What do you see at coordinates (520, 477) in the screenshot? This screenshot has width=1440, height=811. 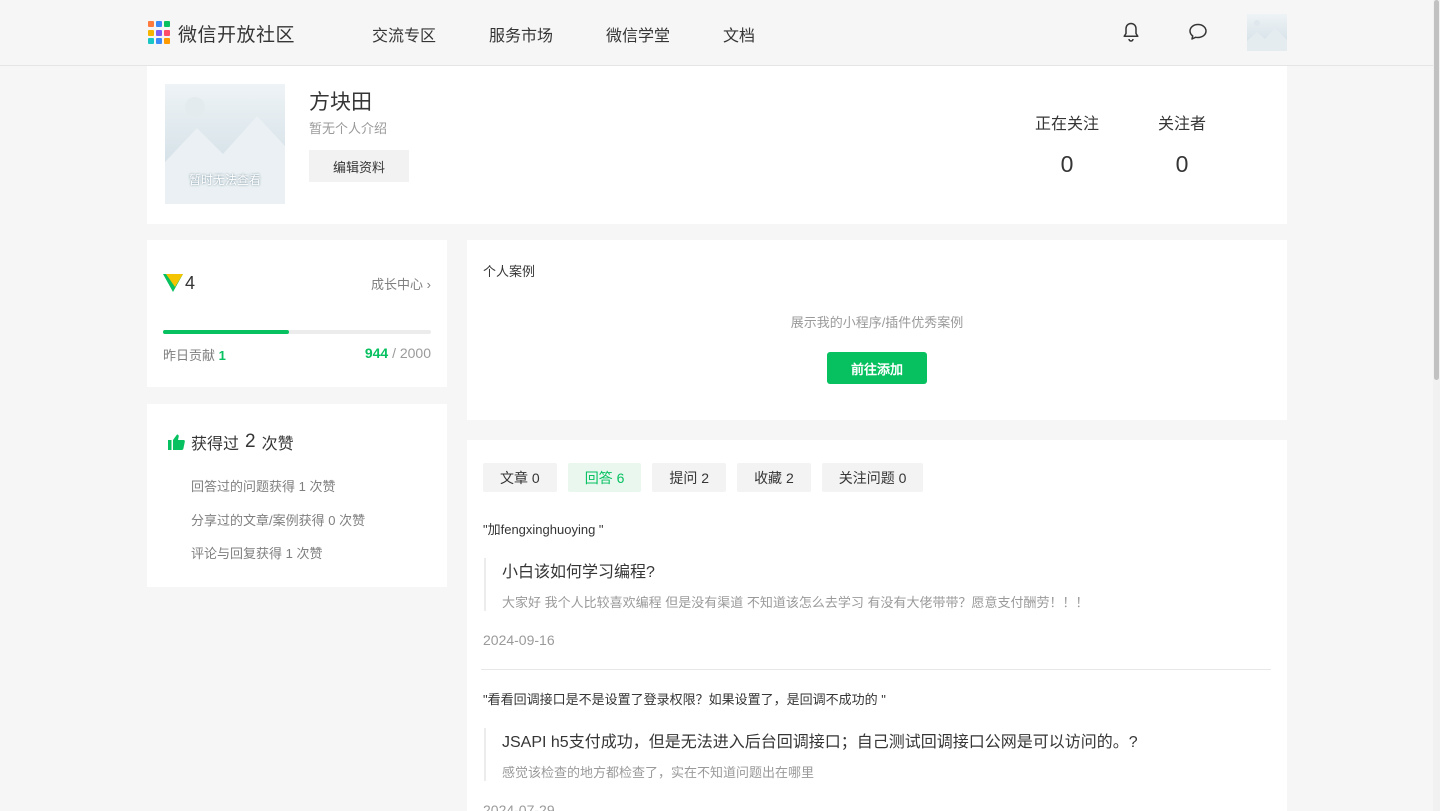 I see `tab-articles: 文章 0` at bounding box center [520, 477].